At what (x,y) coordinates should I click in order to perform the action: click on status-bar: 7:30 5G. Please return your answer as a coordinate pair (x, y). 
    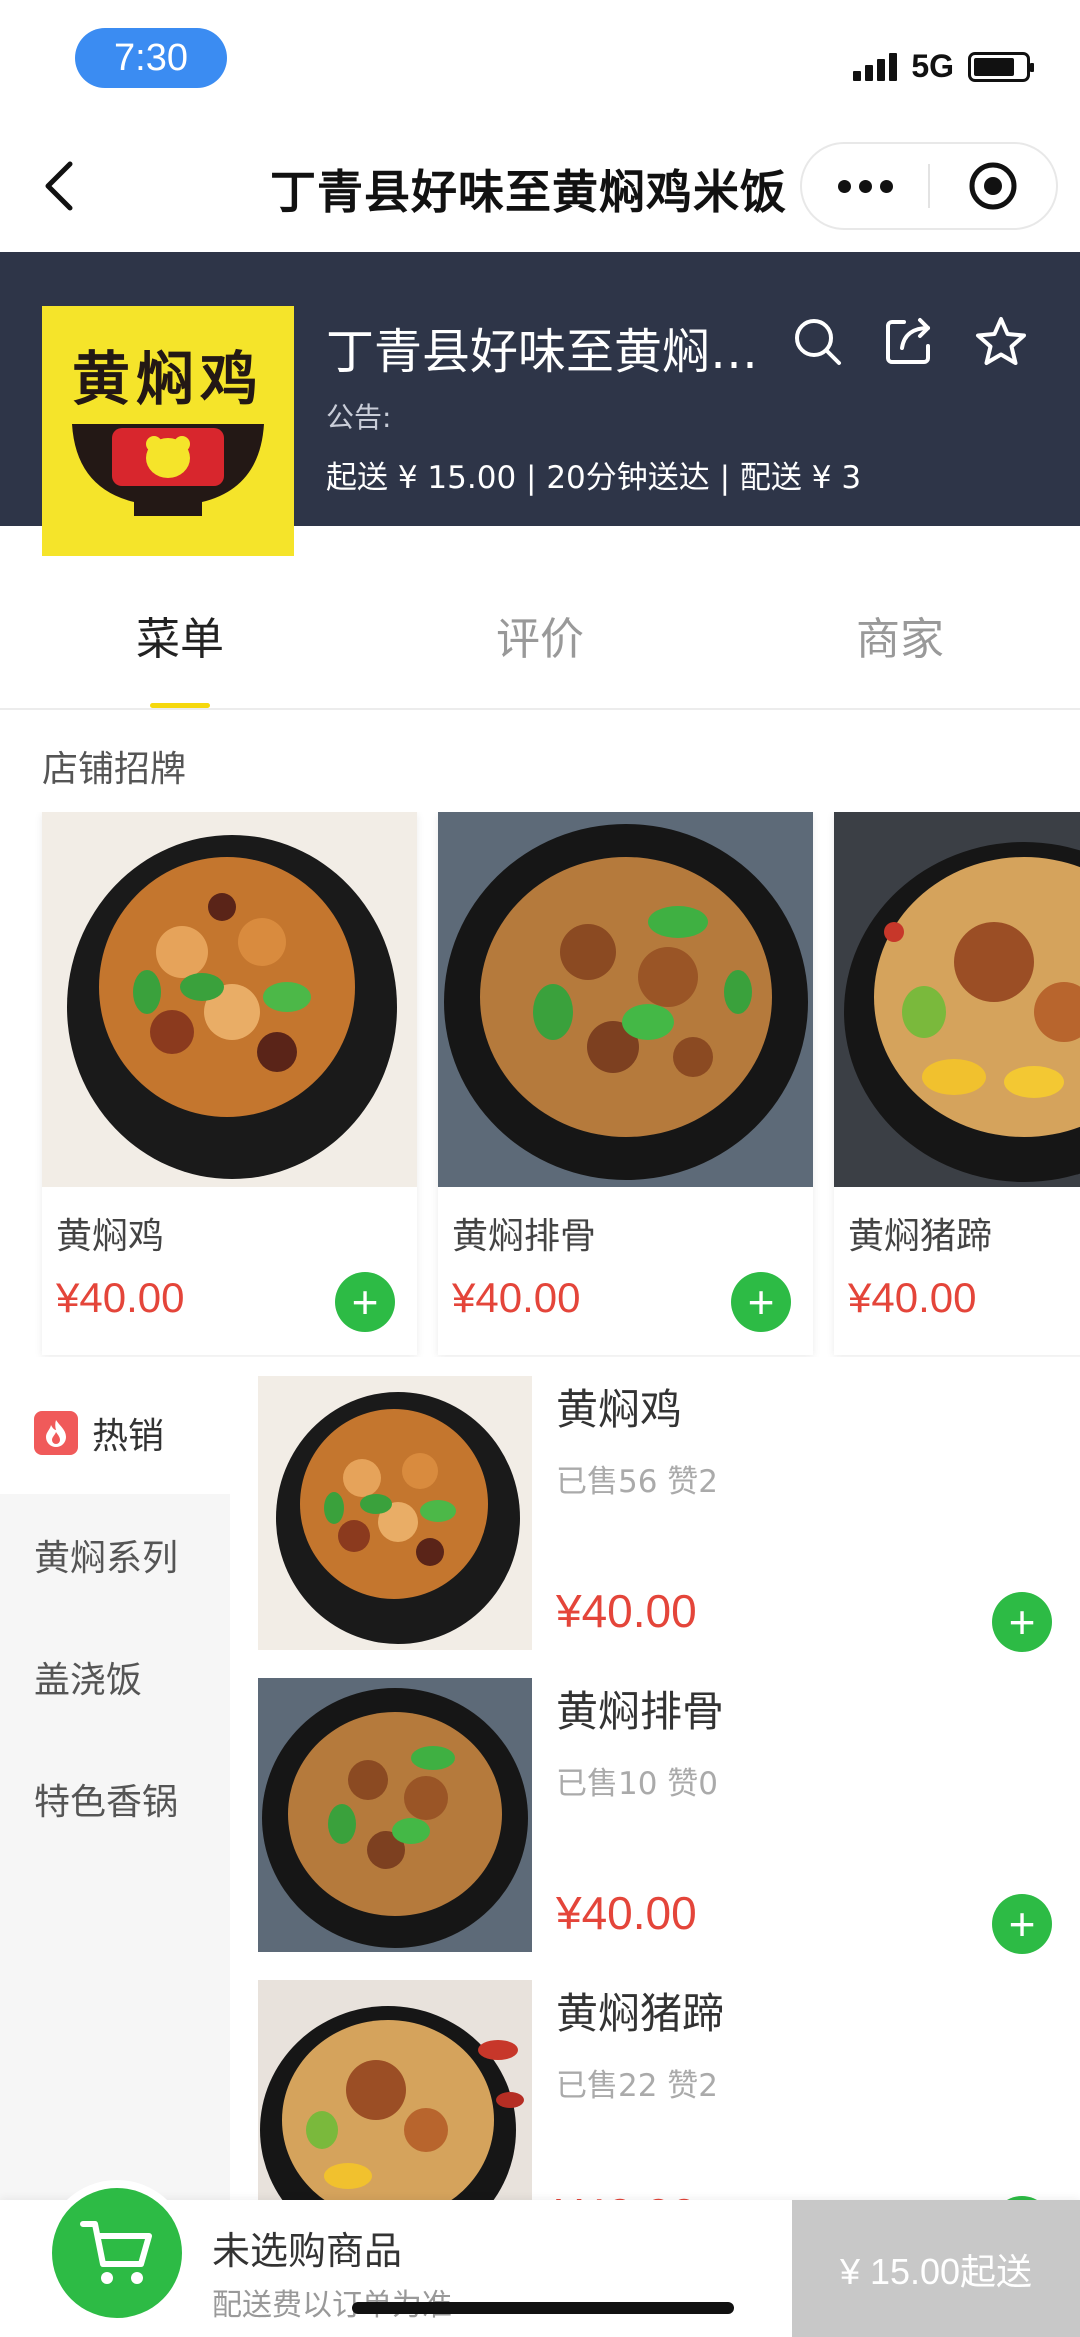
    Looking at the image, I should click on (540, 60).